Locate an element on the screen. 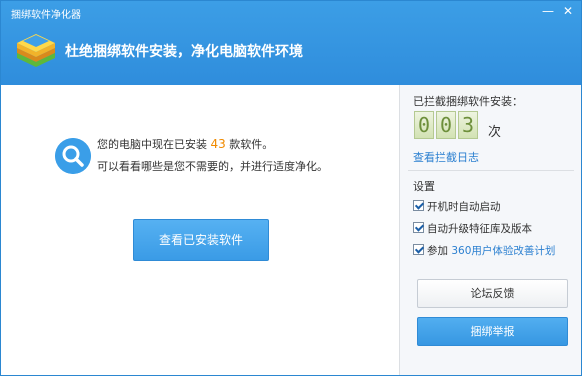 The width and height of the screenshot is (582, 376). times-label: 次 is located at coordinates (495, 132).